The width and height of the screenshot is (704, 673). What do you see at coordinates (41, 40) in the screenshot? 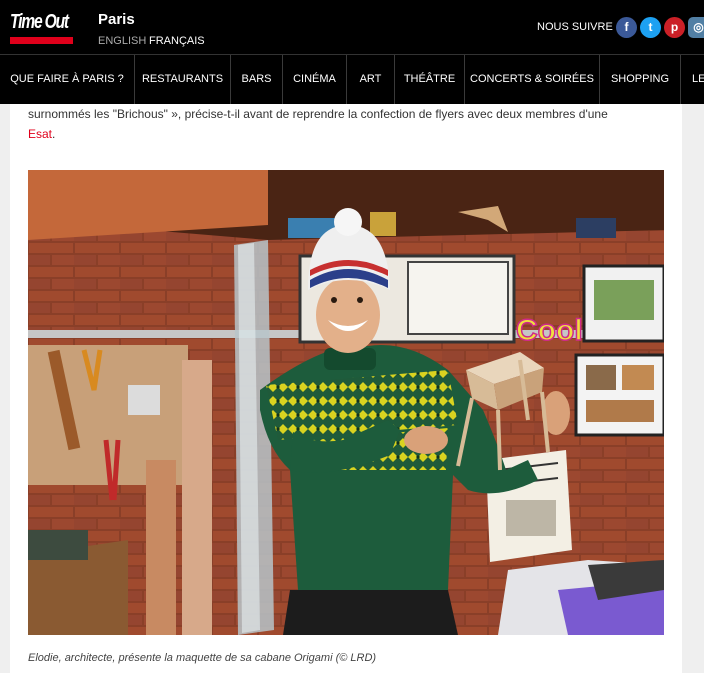
I see `logo-red-bar` at bounding box center [41, 40].